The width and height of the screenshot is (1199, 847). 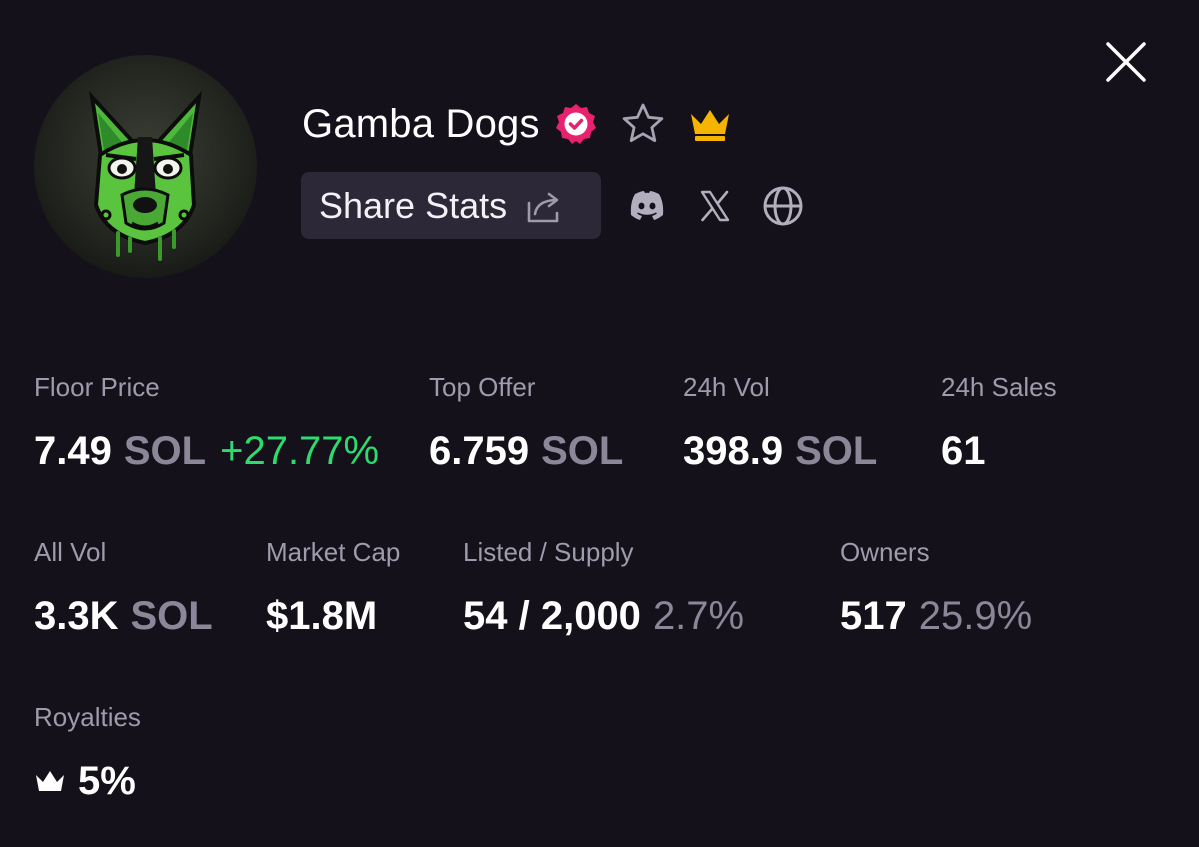 I want to click on share-stats-button: Share Stats, so click(x=451, y=205).